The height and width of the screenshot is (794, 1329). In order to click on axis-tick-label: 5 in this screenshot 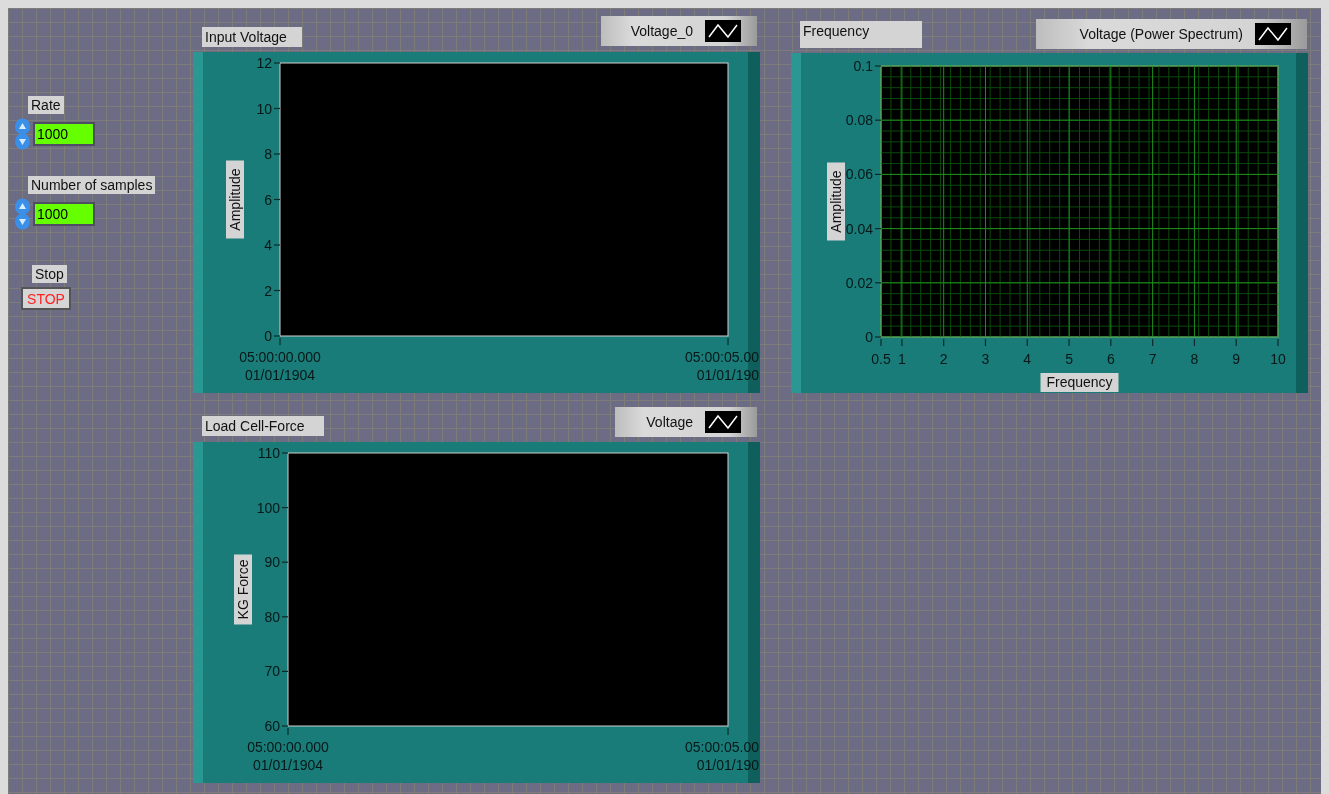, I will do `click(1069, 359)`.